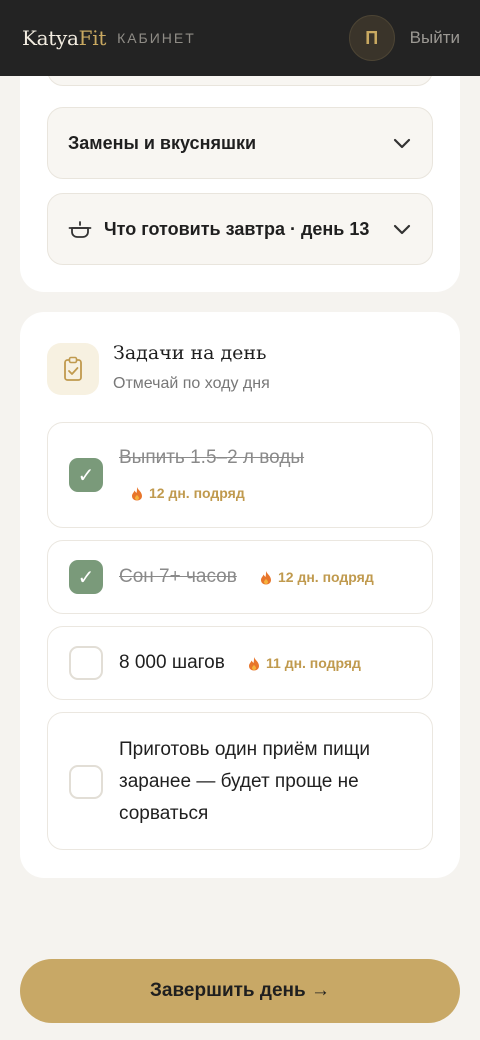 The image size is (480, 1040). I want to click on task-text: Сон 7+ часов, so click(178, 576).